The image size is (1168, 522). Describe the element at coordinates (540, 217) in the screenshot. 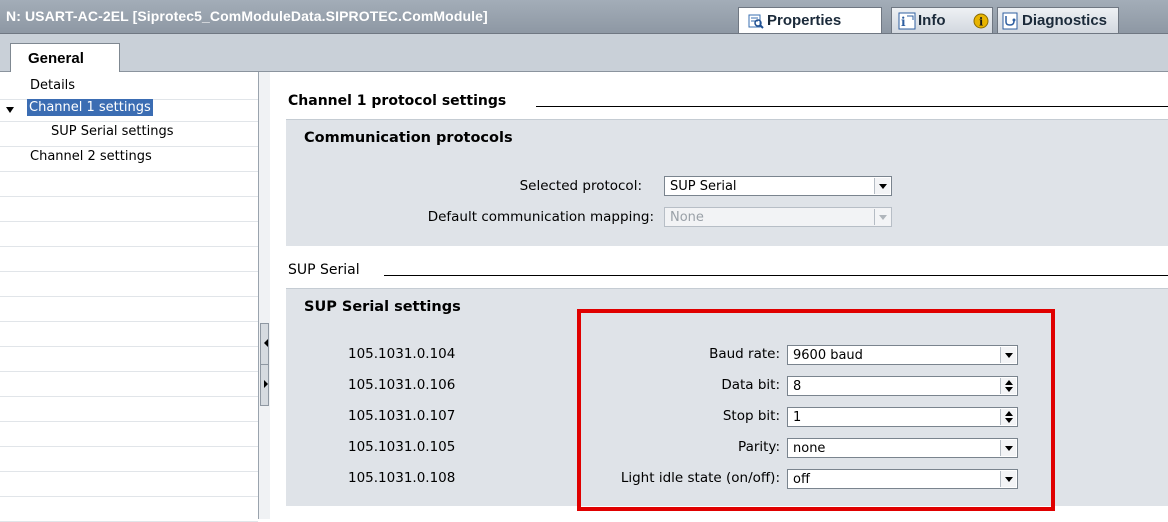

I see `default-mapping-label: Default communication mapping:` at that location.